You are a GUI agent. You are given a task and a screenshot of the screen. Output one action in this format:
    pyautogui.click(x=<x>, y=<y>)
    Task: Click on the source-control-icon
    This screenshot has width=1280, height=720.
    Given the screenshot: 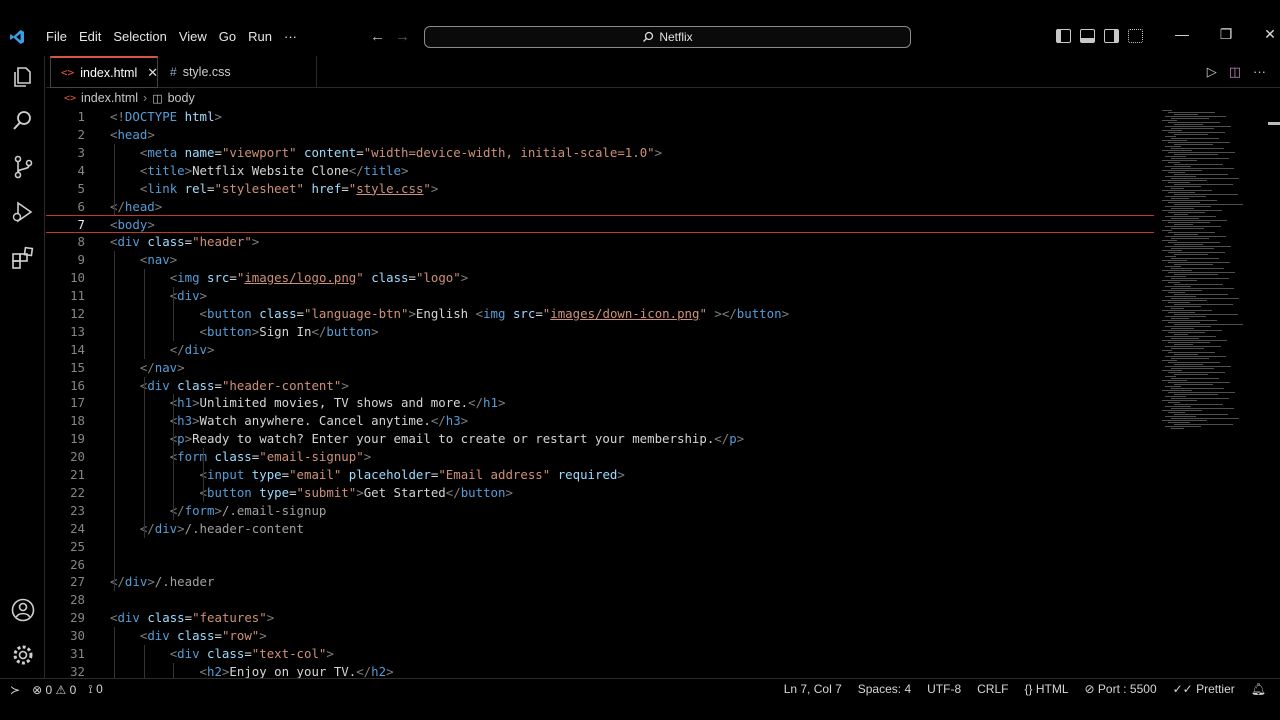 What is the action you would take?
    pyautogui.click(x=23, y=167)
    